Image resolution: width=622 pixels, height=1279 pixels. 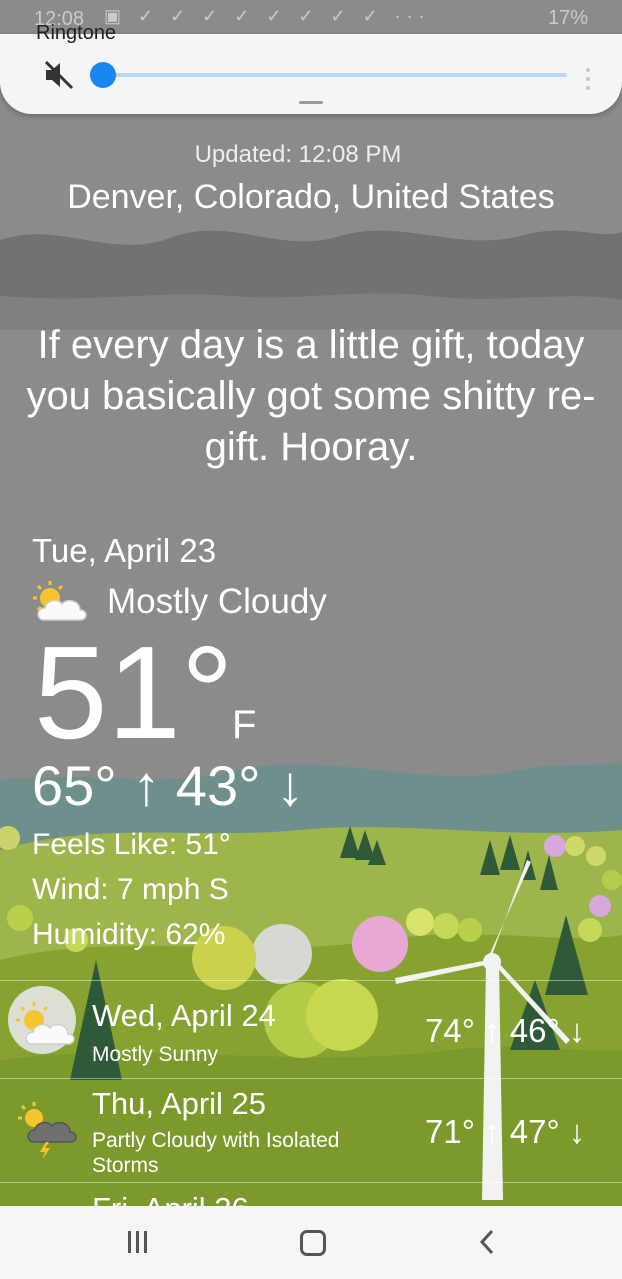 What do you see at coordinates (298, 154) in the screenshot?
I see `updated-time: Updated: 12:08 PM` at bounding box center [298, 154].